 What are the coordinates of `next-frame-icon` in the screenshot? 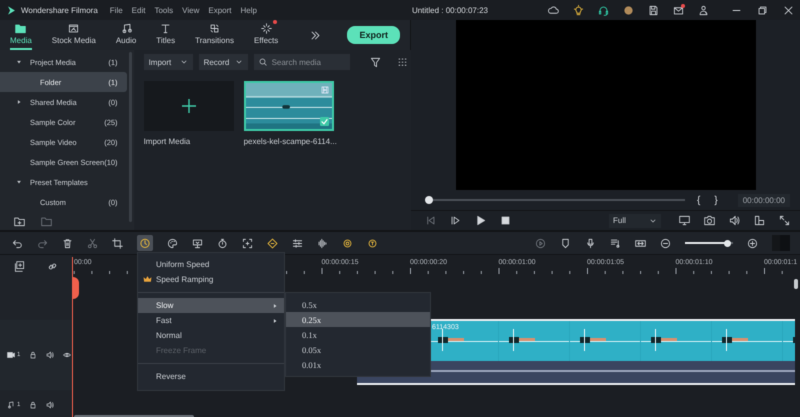 It's located at (455, 220).